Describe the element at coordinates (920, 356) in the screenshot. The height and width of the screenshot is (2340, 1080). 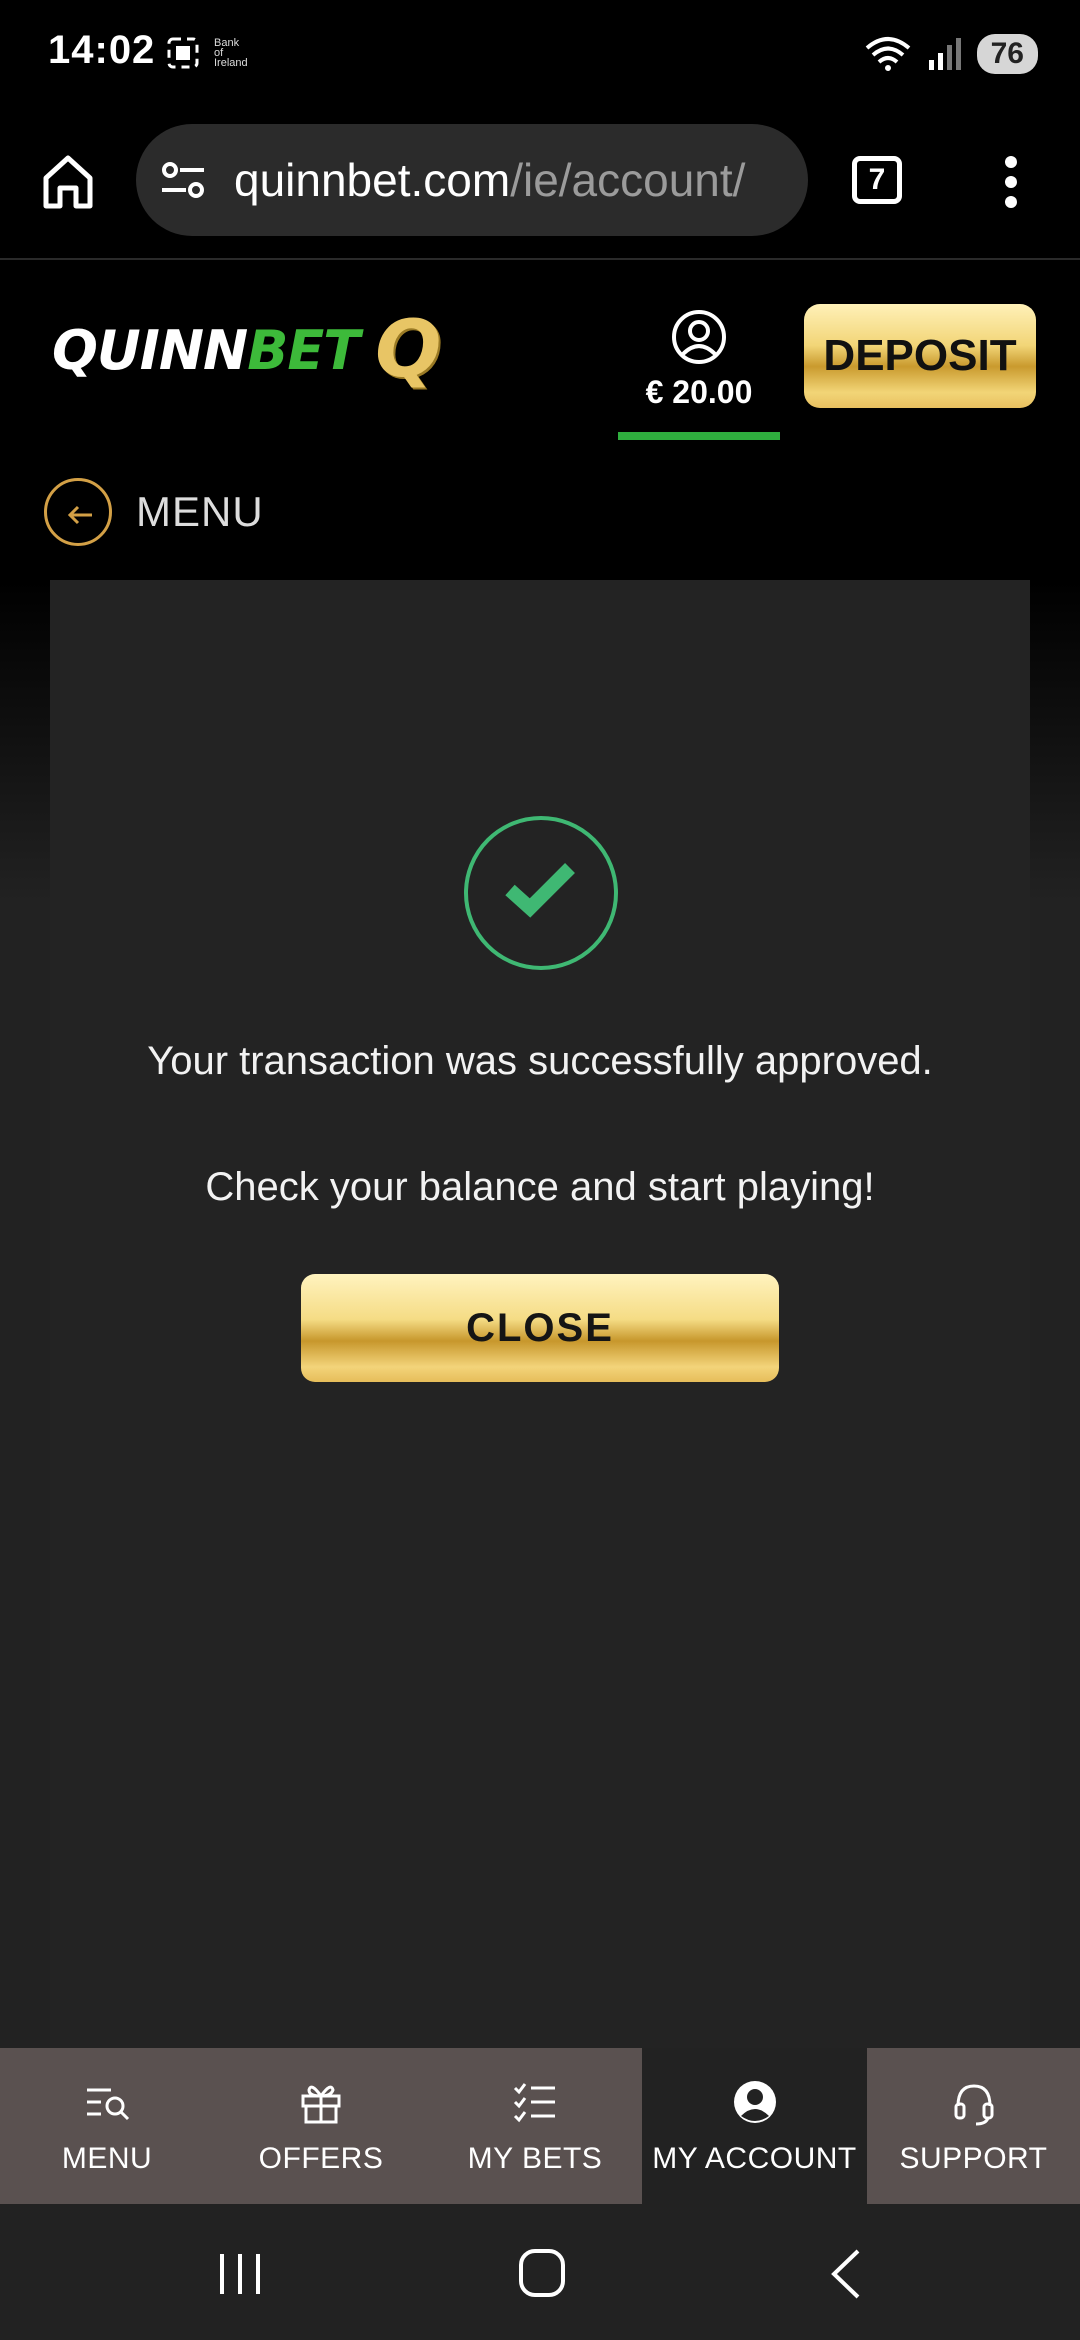
I see `deposit-button: DEPOSIT` at that location.